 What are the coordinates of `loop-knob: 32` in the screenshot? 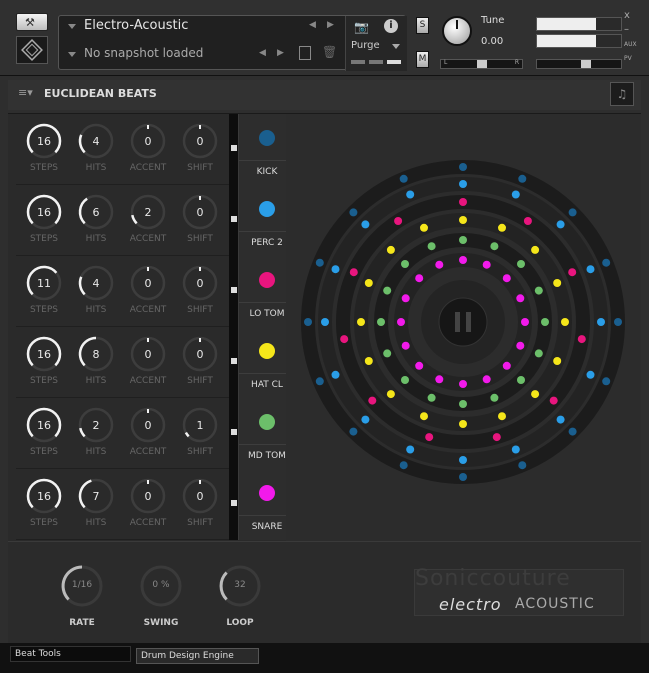 It's located at (240, 586).